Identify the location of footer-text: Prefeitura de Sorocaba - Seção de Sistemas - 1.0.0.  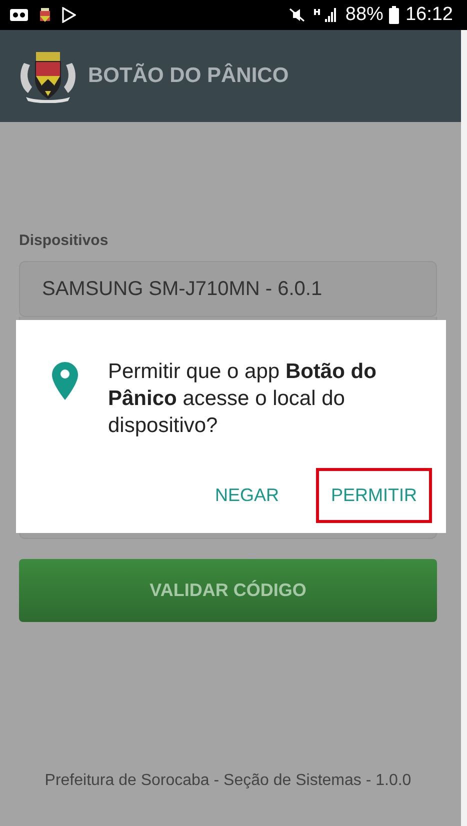
(228, 781).